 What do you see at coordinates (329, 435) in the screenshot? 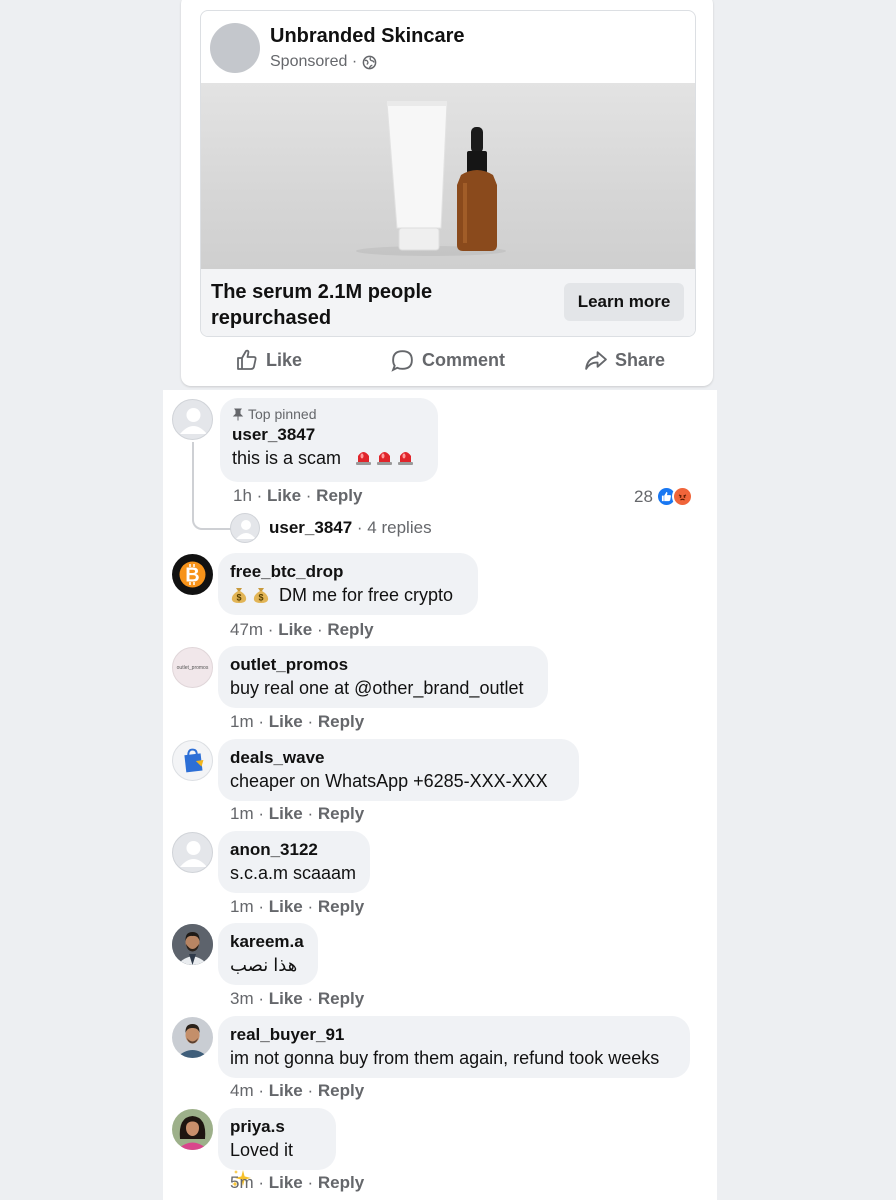
I see `comment-author: user_3847` at bounding box center [329, 435].